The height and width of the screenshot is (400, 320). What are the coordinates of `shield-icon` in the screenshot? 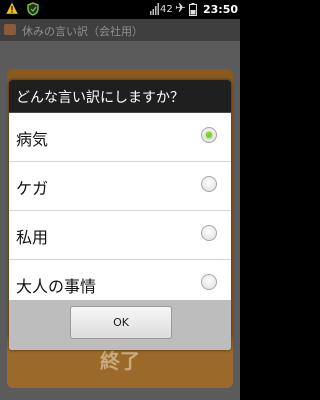 It's located at (33, 9).